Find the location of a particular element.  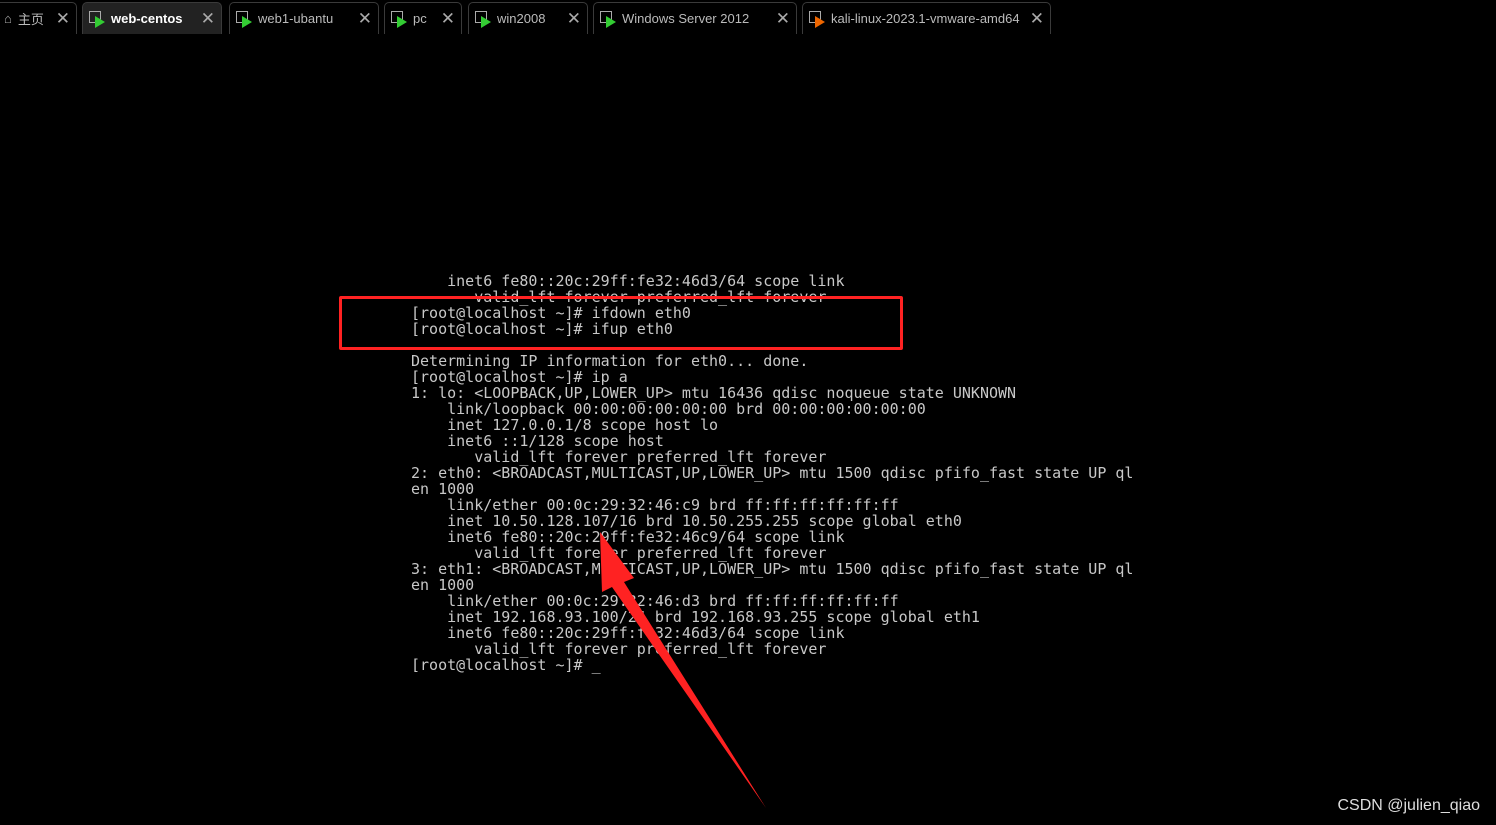

arrow-icon is located at coordinates (683, 670).